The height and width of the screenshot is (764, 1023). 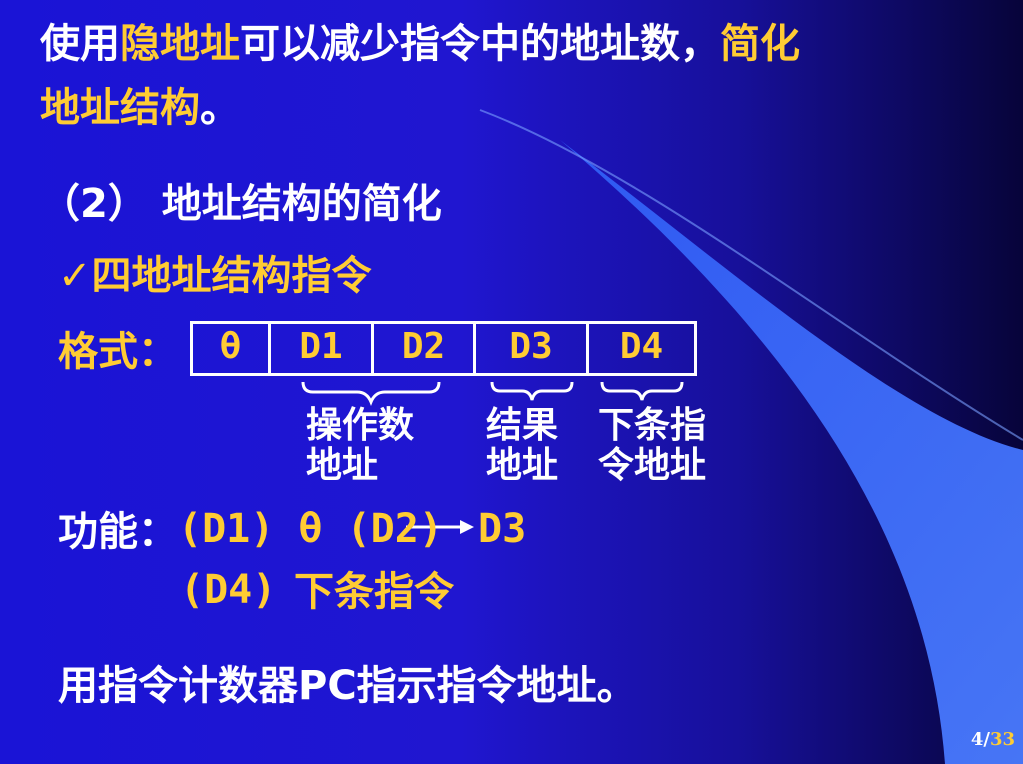 I want to click on subsection-title: ✓四地址结构指令, so click(x=215, y=276).